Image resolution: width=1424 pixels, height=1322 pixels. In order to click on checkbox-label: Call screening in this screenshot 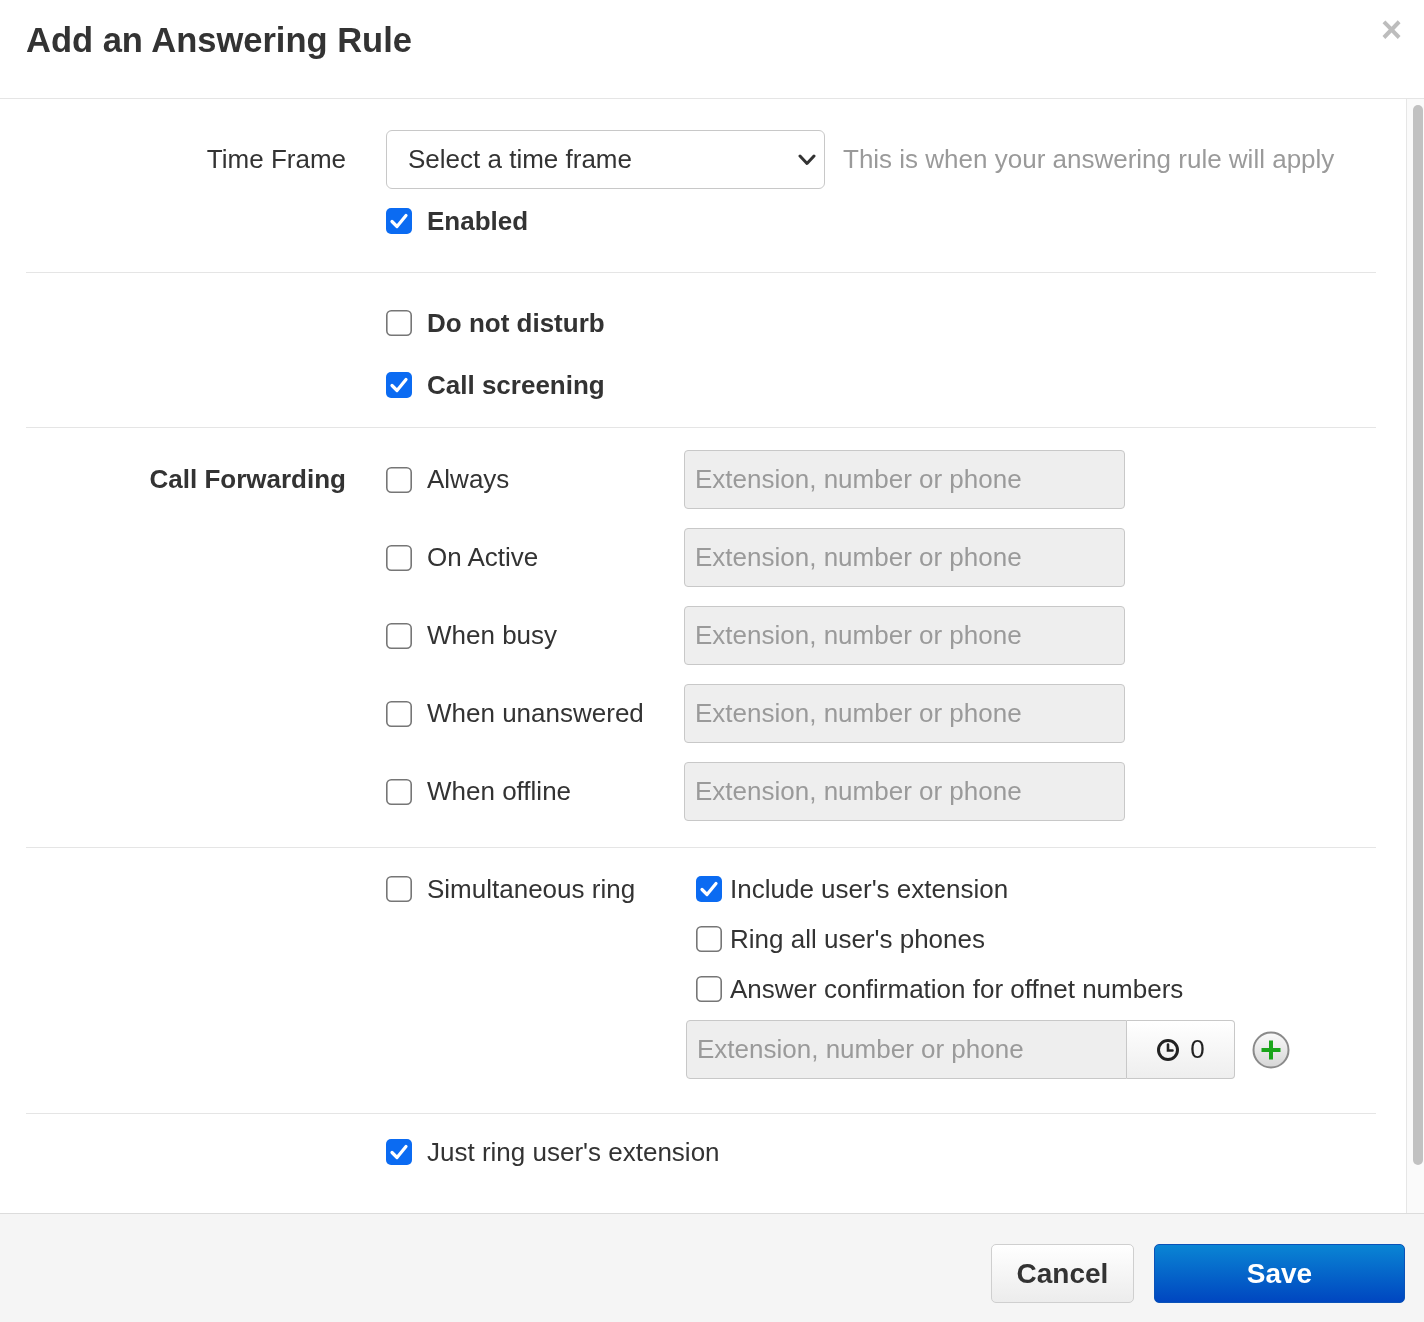, I will do `click(516, 385)`.